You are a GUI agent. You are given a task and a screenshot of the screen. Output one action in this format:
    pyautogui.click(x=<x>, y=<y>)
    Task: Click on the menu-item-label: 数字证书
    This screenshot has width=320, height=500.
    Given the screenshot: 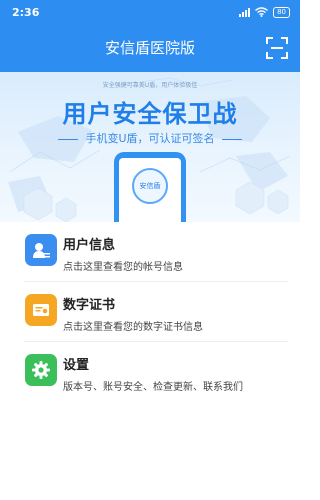 What is the action you would take?
    pyautogui.click(x=89, y=305)
    